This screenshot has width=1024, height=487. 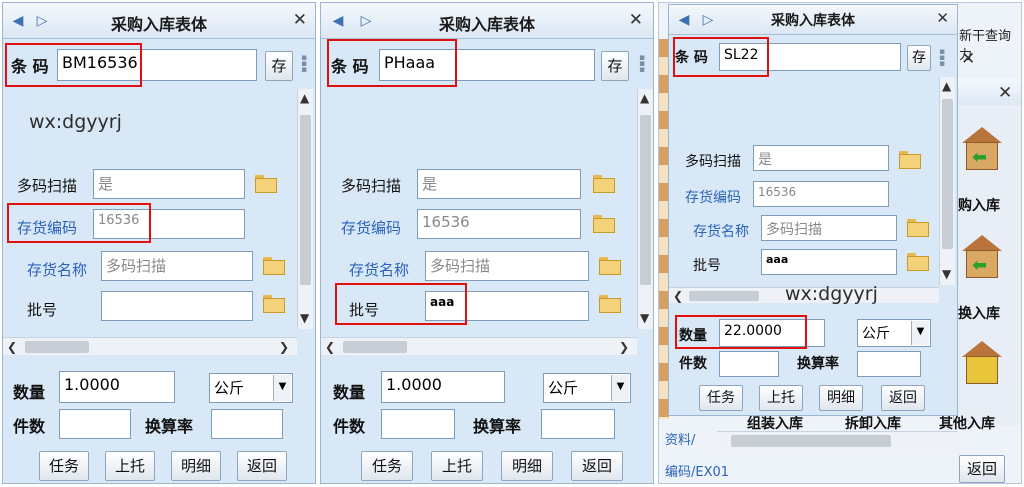 I want to click on batch-input: aaa, so click(x=829, y=262).